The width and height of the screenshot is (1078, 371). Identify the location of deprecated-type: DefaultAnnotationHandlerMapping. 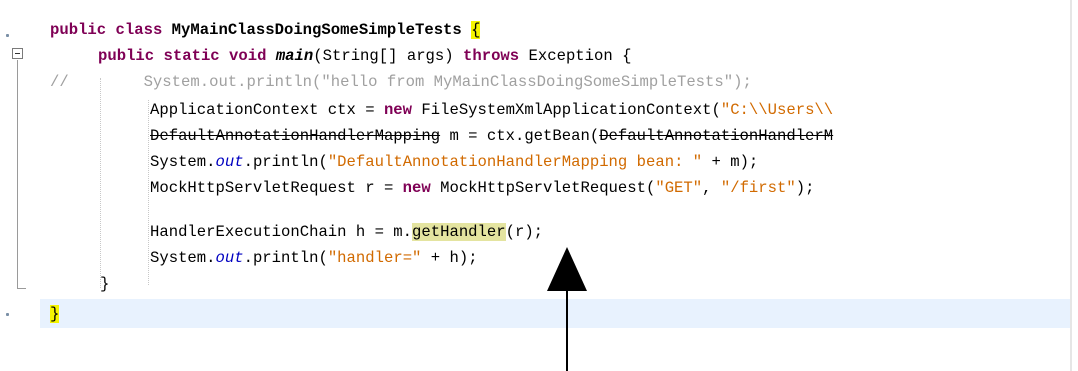
(295, 136).